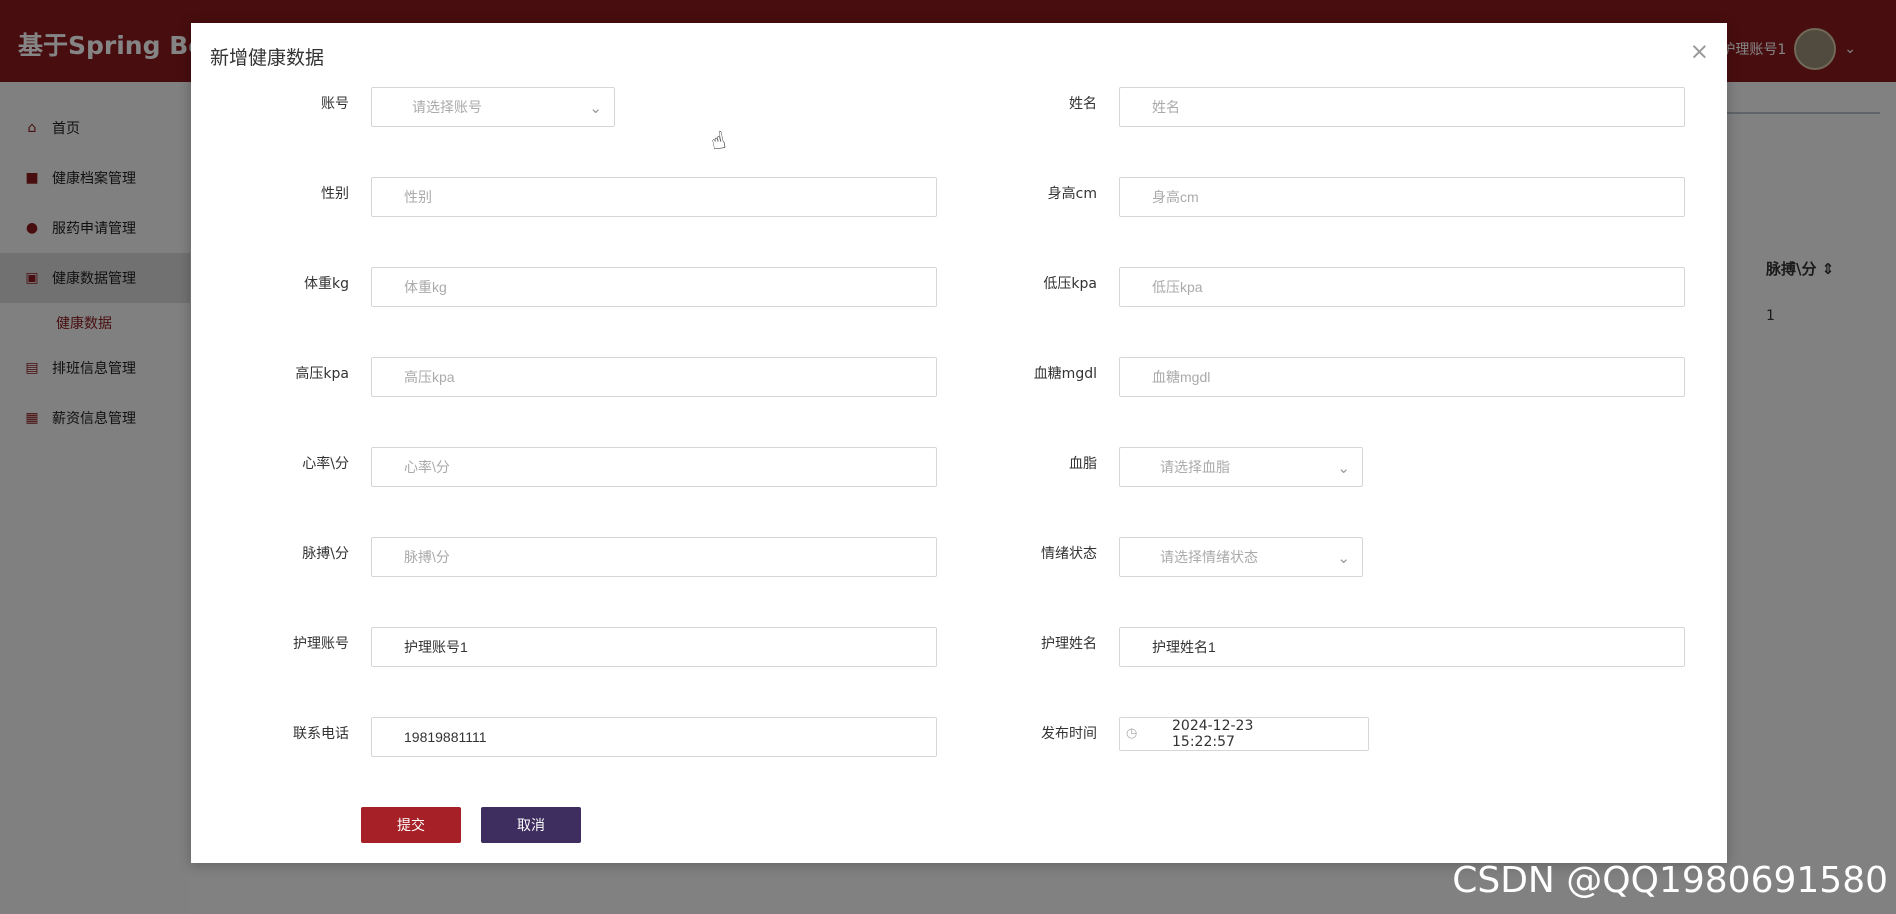  Describe the element at coordinates (1670, 880) in the screenshot. I see `watermark: CSDN @QQ1980691580` at that location.